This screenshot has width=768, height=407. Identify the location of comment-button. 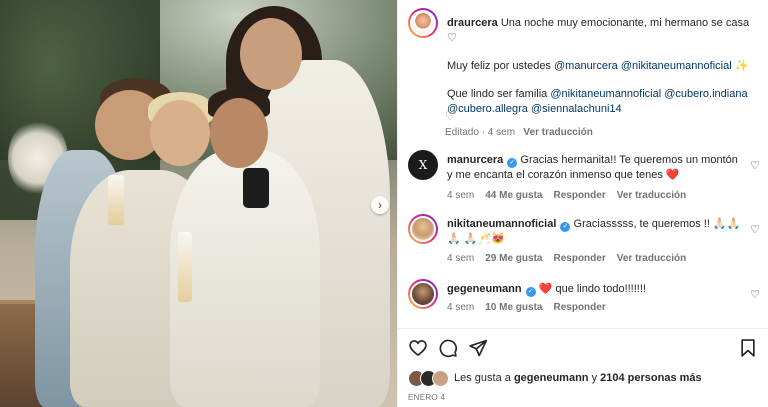
(449, 349).